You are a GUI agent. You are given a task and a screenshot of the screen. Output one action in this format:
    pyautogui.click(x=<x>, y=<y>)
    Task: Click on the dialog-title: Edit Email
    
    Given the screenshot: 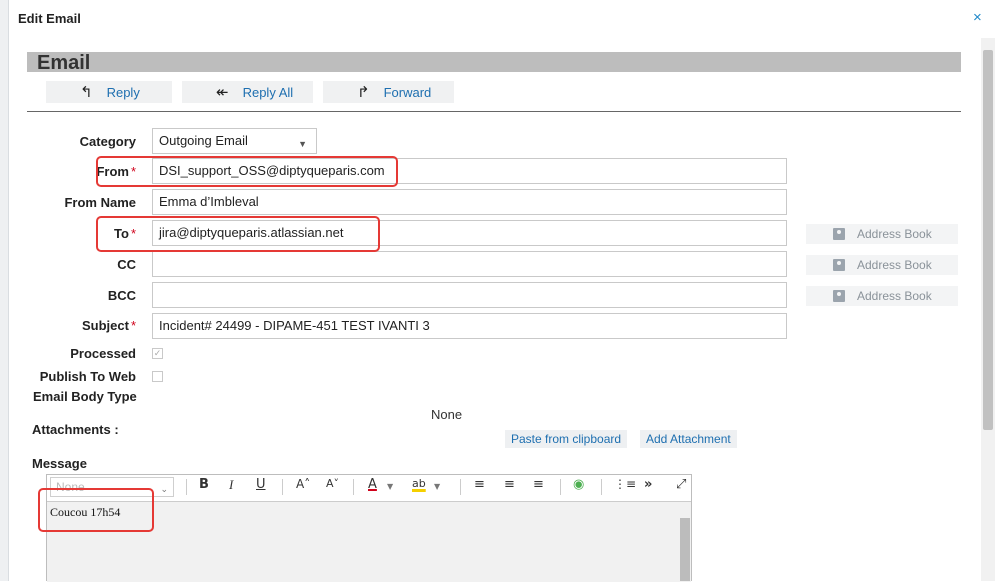 What is the action you would take?
    pyautogui.click(x=49, y=18)
    